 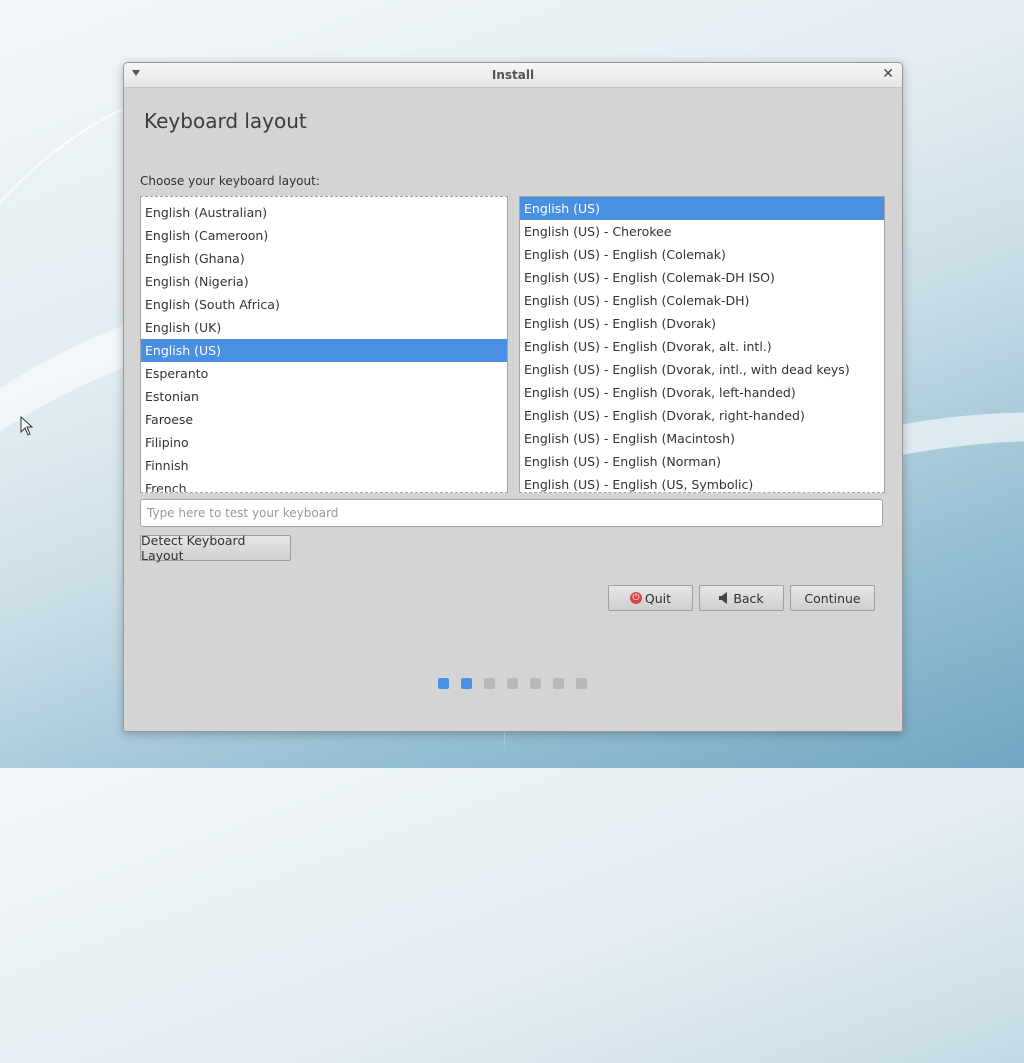 What do you see at coordinates (324, 373) in the screenshot?
I see `list-item: Esperanto` at bounding box center [324, 373].